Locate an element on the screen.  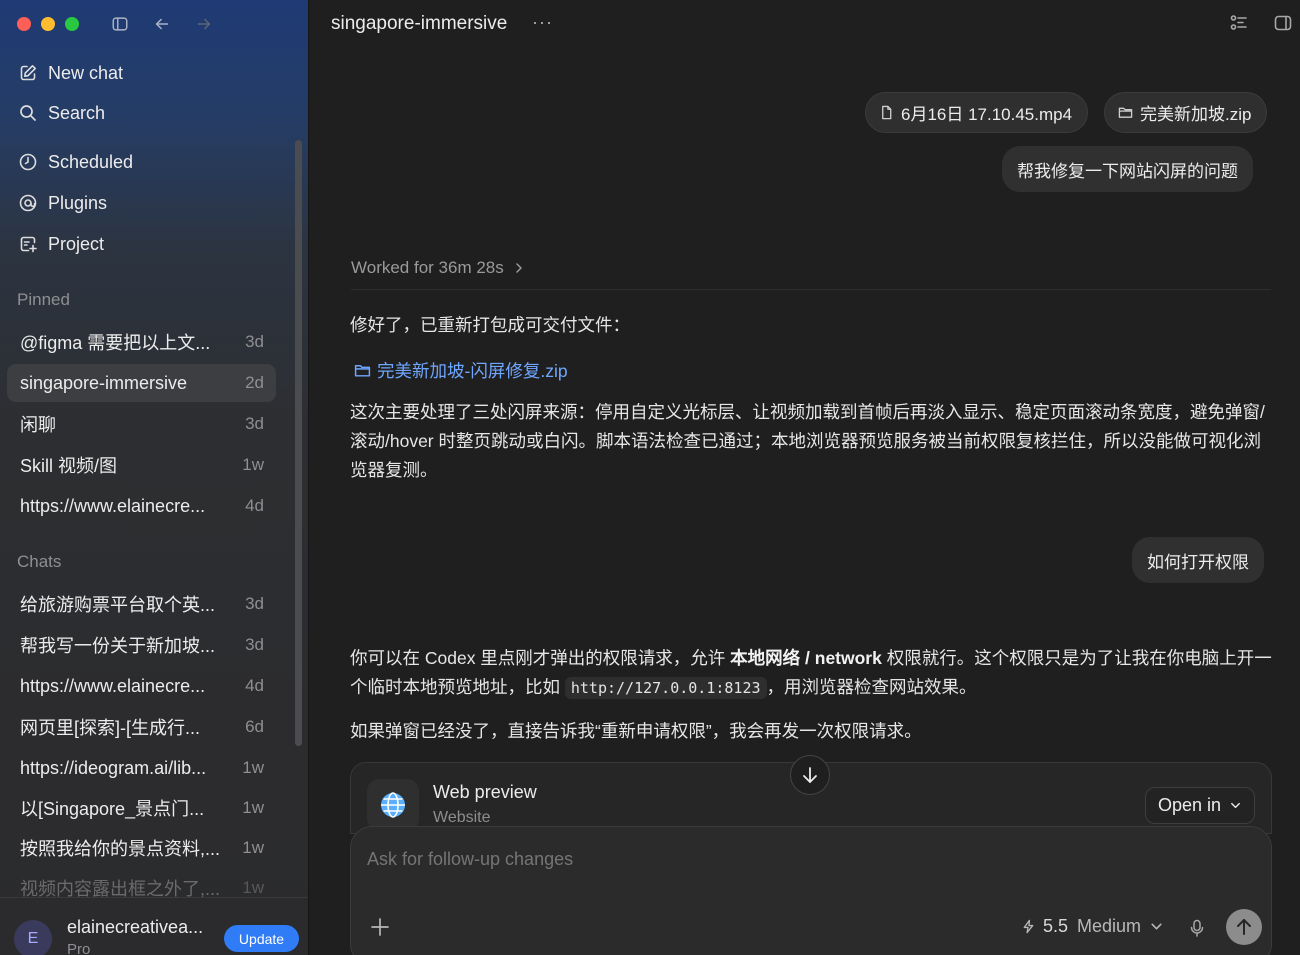
item-label: Skill 视频/图 is located at coordinates (69, 466).